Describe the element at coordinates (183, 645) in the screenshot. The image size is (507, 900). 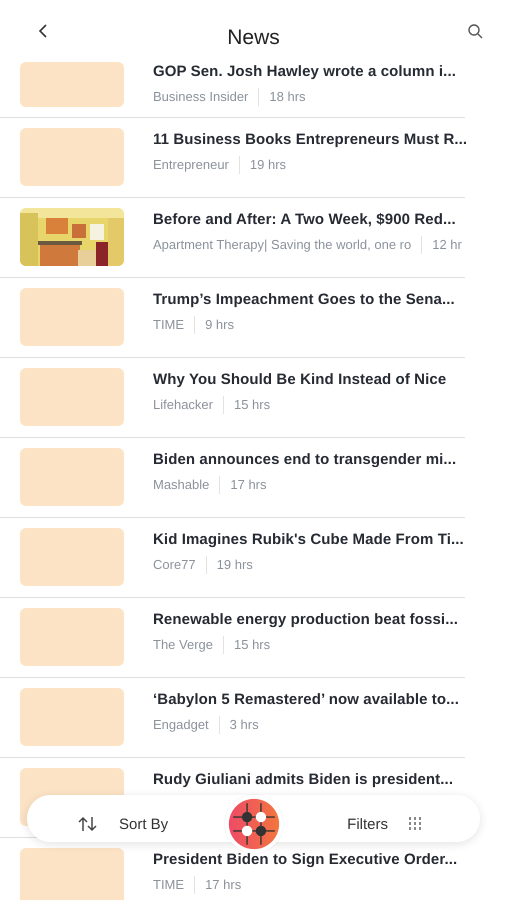
I see `article-source: The Verge` at that location.